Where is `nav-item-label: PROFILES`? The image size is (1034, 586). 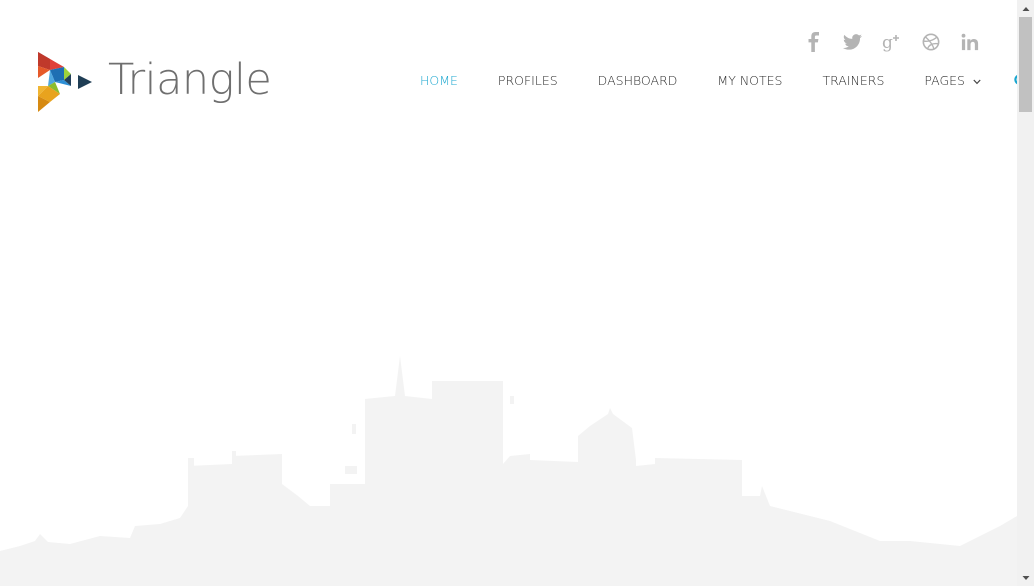 nav-item-label: PROFILES is located at coordinates (527, 80).